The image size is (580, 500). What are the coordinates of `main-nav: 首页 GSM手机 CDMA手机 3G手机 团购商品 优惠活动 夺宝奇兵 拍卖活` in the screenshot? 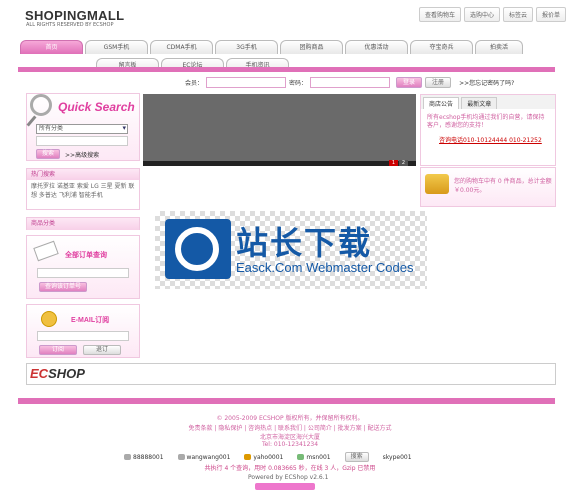 It's located at (271, 47).